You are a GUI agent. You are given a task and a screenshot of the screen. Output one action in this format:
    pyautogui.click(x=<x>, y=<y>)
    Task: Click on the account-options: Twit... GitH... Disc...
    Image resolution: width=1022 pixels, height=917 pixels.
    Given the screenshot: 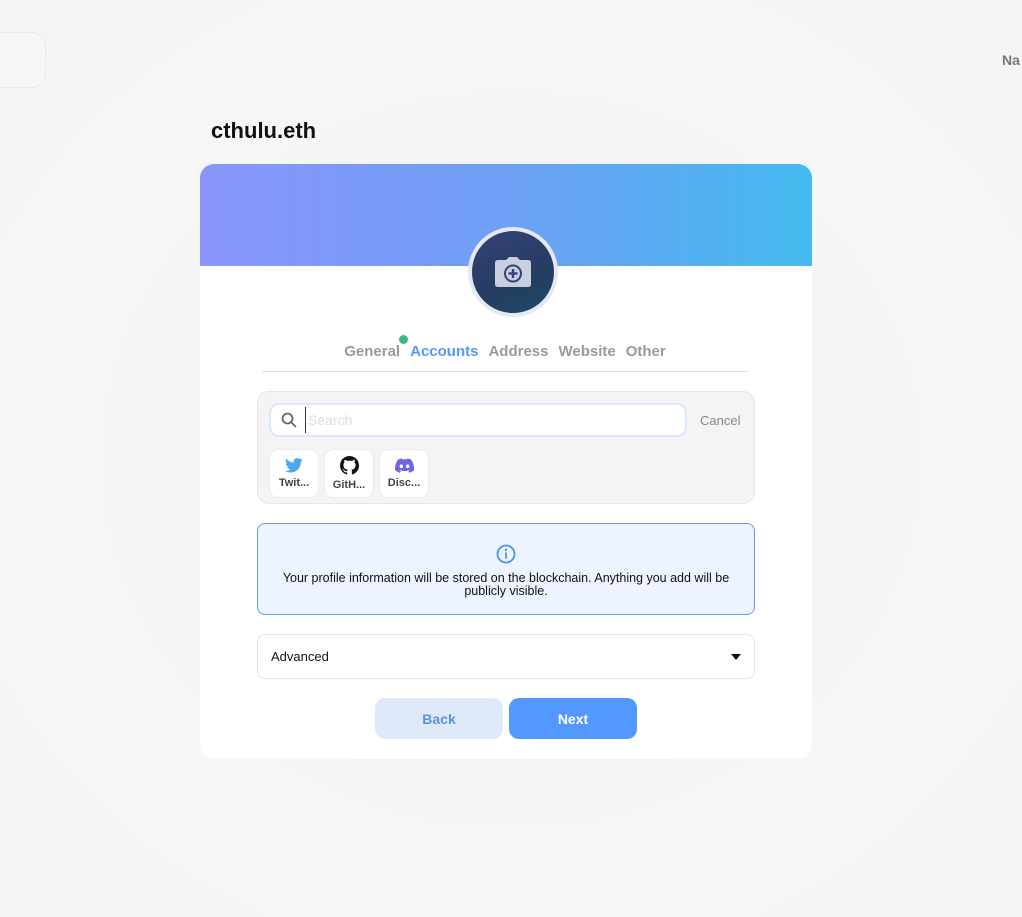 What is the action you would take?
    pyautogui.click(x=349, y=473)
    